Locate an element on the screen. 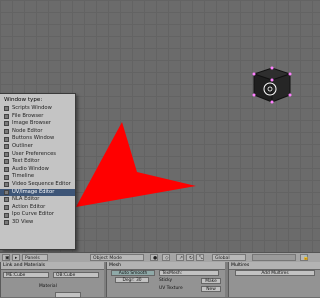  menu-item-ipo-curve-editor: Ipo Curve Editor is located at coordinates (37, 215).